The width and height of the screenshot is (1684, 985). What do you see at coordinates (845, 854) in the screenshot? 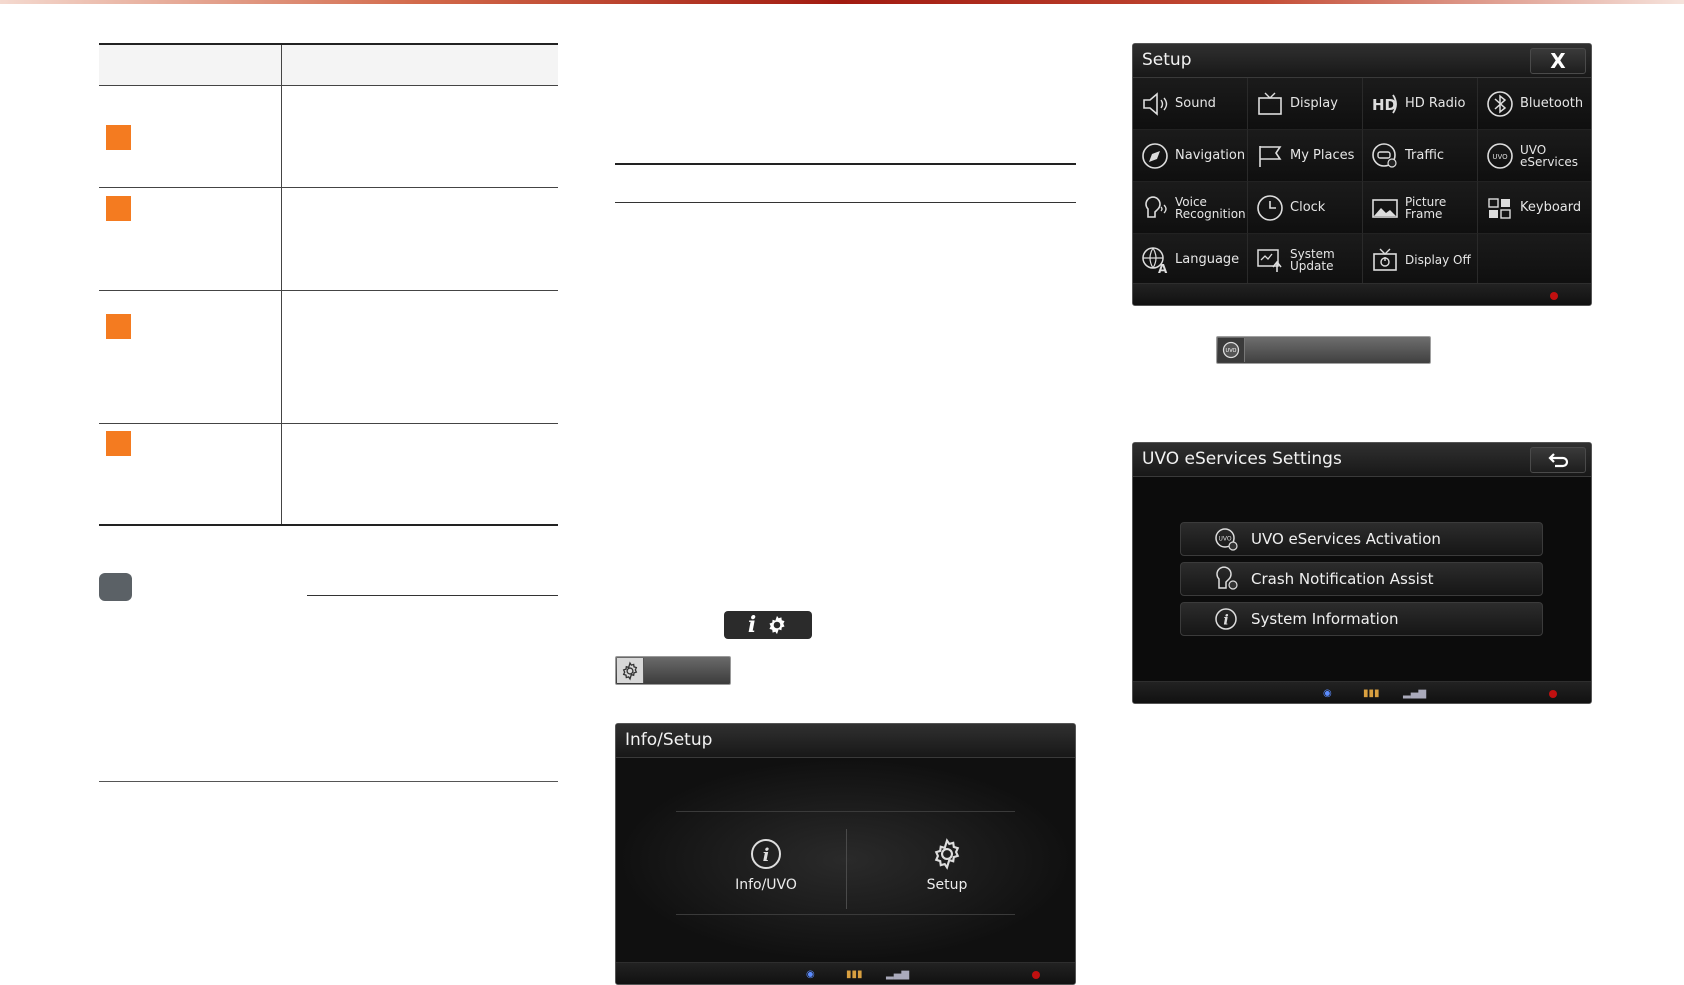
I see `info-setup-screen: Info/Setup i Info/UVO Setup ◉ ▮▮▮ ▂▄▆` at bounding box center [845, 854].